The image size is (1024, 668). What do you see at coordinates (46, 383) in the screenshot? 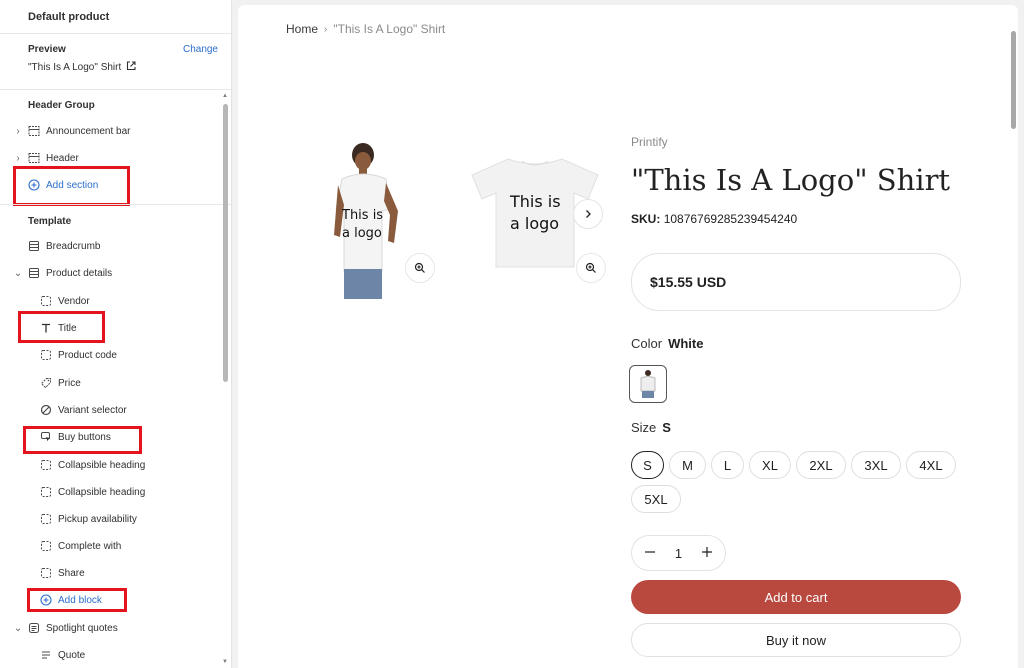
I see `price-tag-icon` at bounding box center [46, 383].